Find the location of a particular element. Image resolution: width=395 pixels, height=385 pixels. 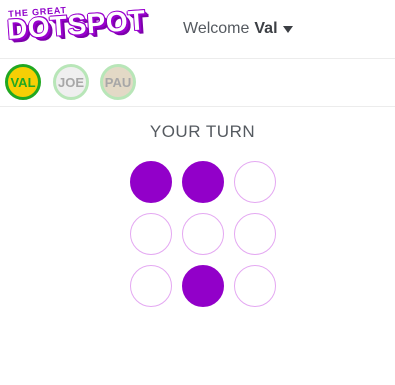

player-initials: JOE is located at coordinates (70, 82).